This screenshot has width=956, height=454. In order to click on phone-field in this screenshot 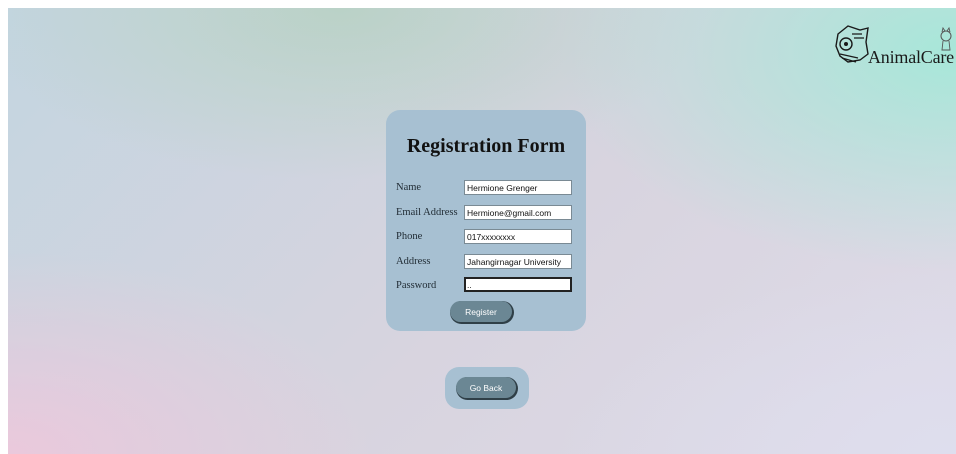, I will do `click(518, 236)`.